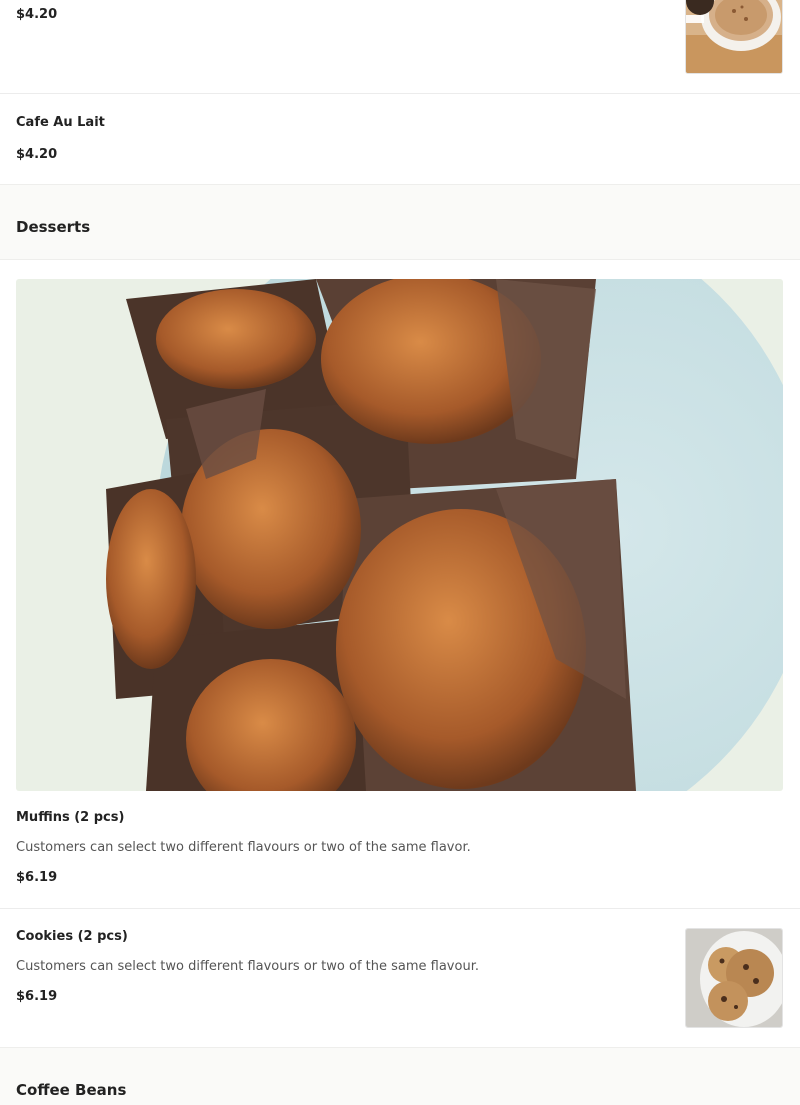  I want to click on latte-image, so click(734, 36).